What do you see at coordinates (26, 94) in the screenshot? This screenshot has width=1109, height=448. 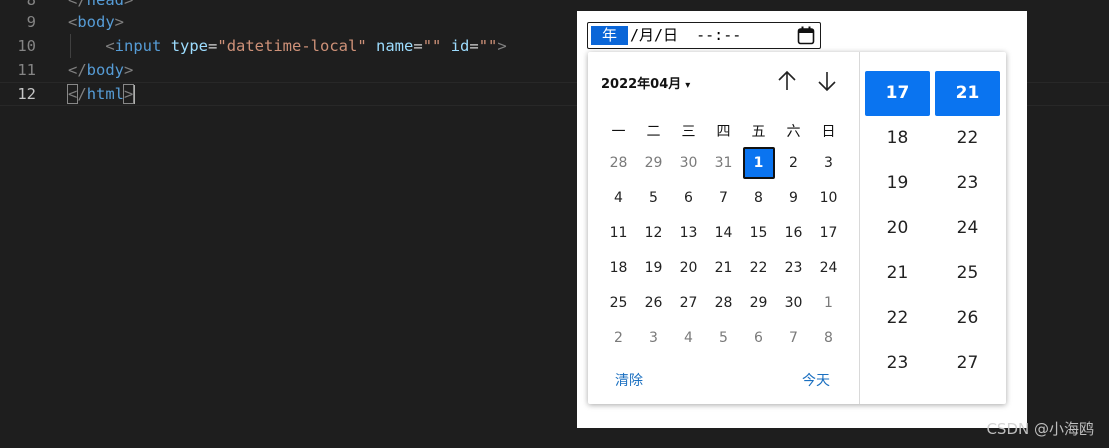 I see `line-number: 12` at bounding box center [26, 94].